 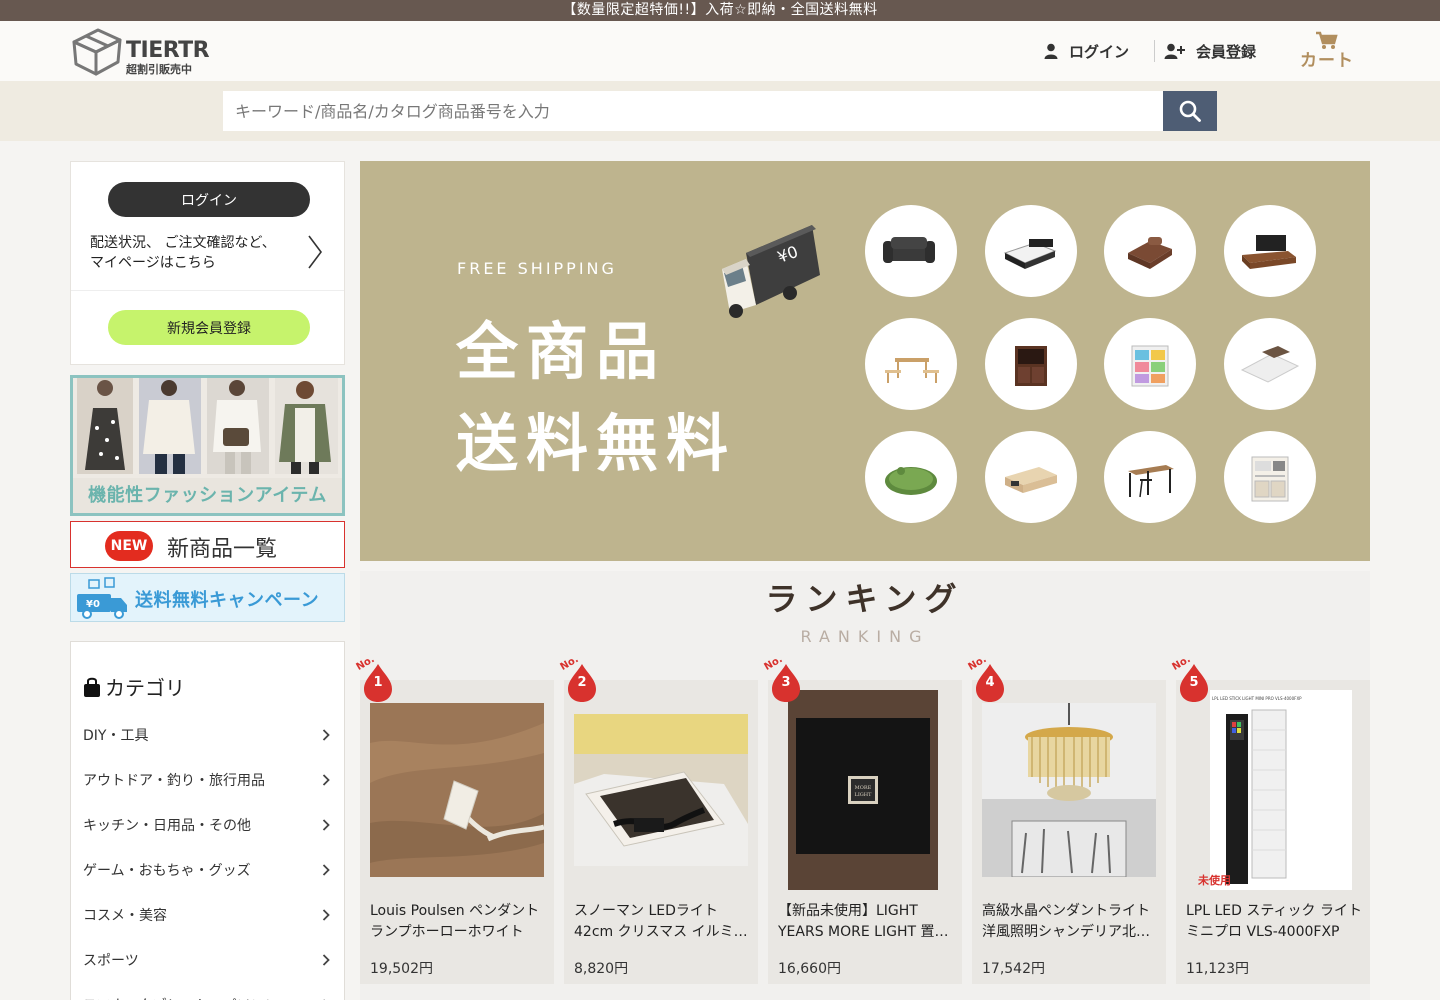 What do you see at coordinates (168, 50) in the screenshot?
I see `logo-text: TIERTR` at bounding box center [168, 50].